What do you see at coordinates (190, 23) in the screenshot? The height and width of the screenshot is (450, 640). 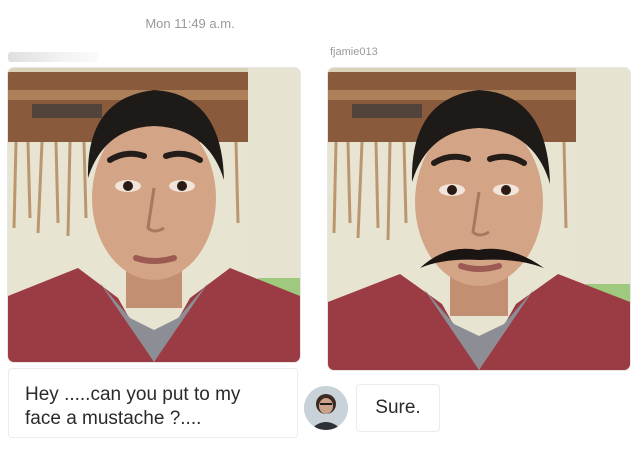 I see `timestamp: Mon 11:49 a.m.` at bounding box center [190, 23].